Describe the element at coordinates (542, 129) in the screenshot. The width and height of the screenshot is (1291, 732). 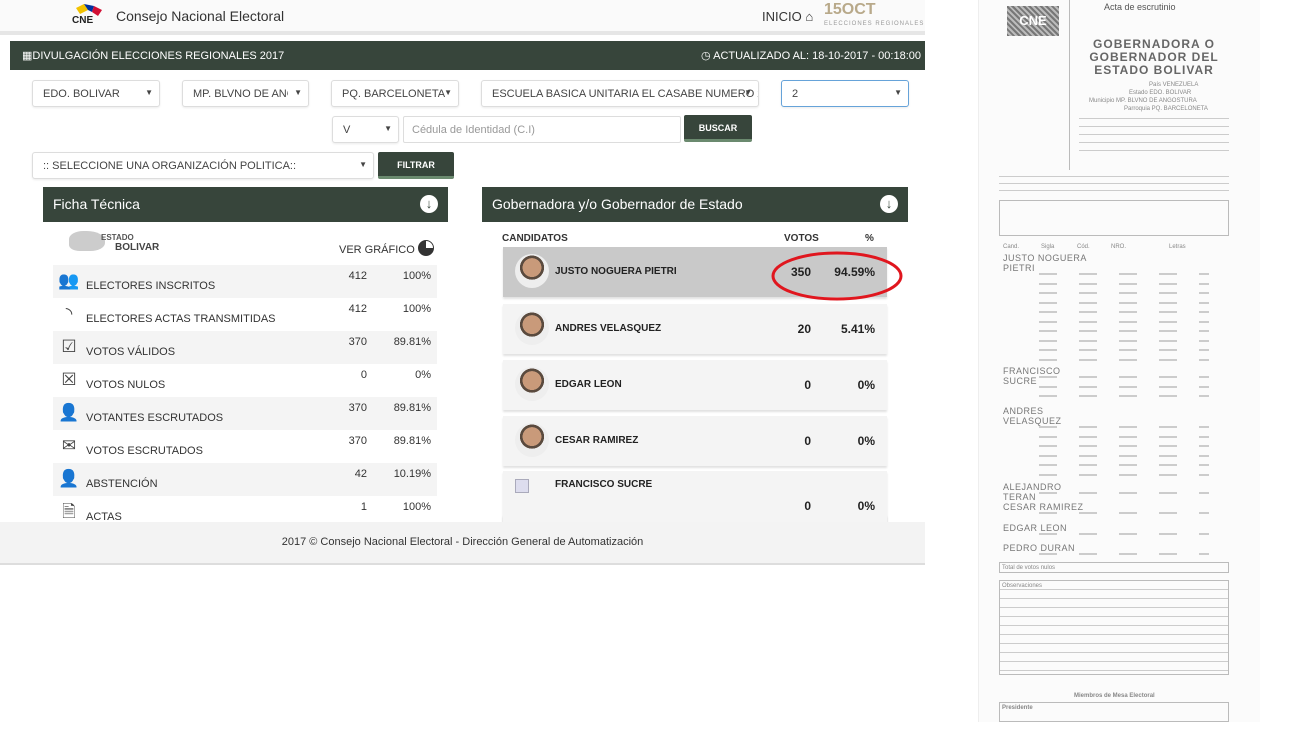
I see `cedula-input: Cédula de Identidad (C.I)` at that location.